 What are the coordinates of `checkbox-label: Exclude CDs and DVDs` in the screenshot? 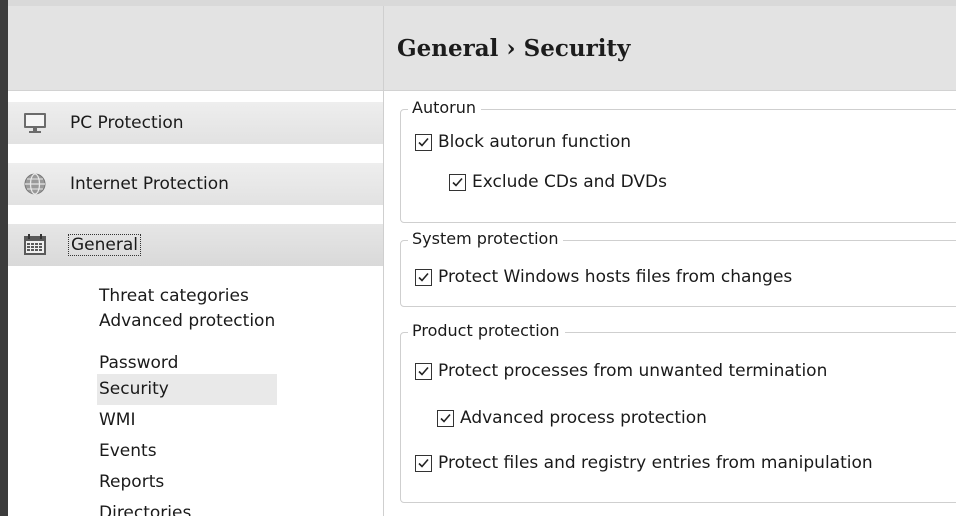 It's located at (569, 182).